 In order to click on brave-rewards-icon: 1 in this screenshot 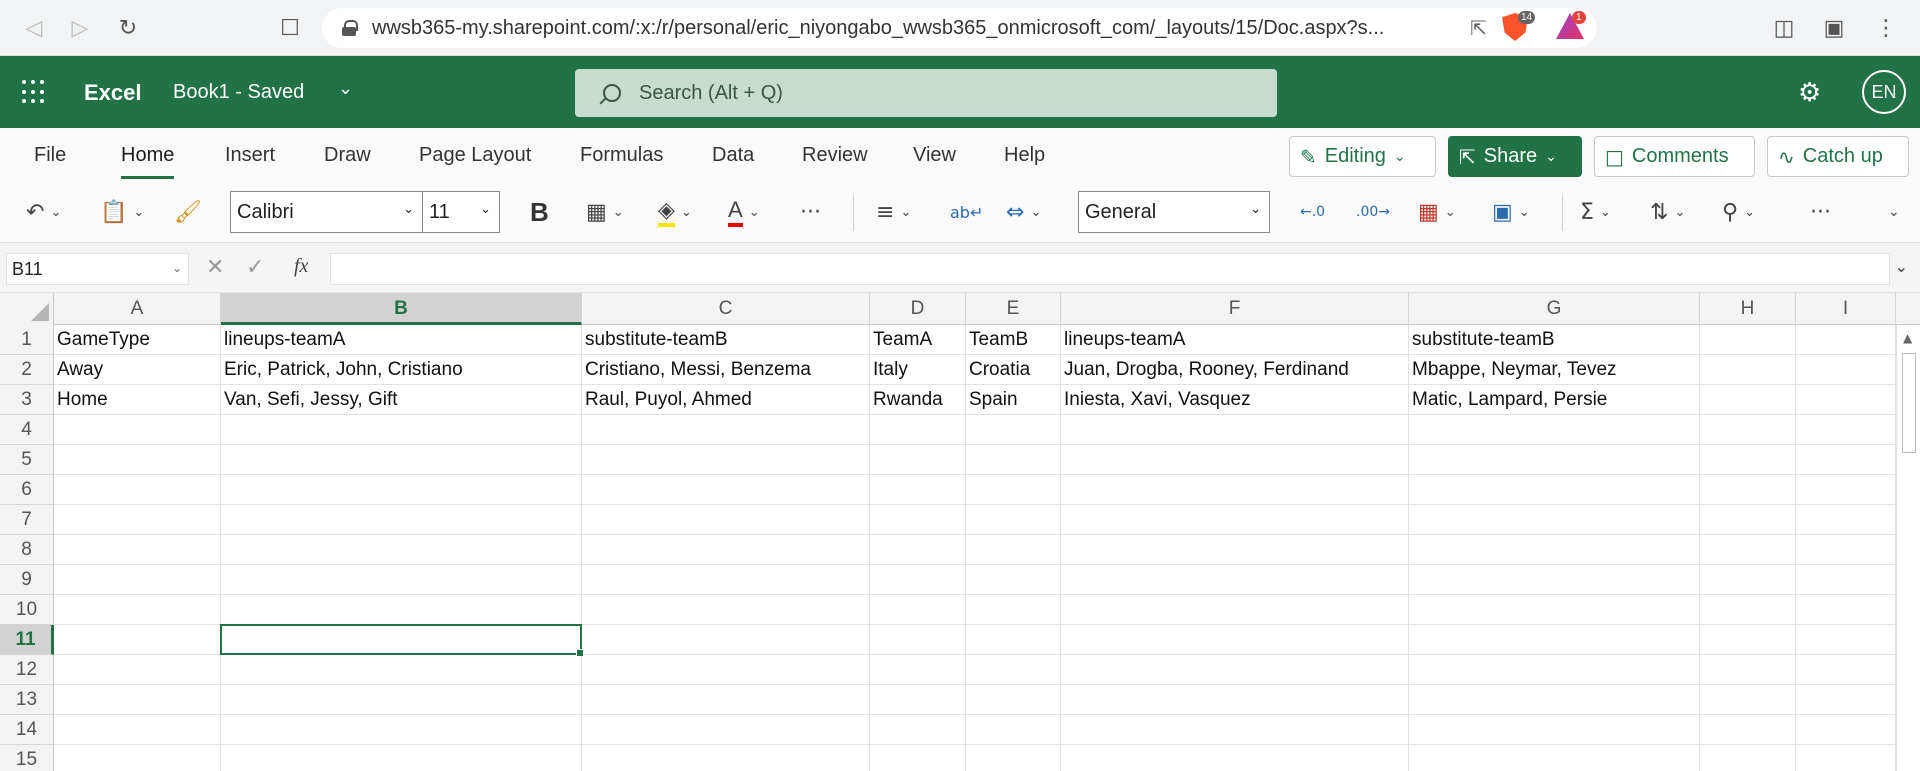, I will do `click(1571, 27)`.